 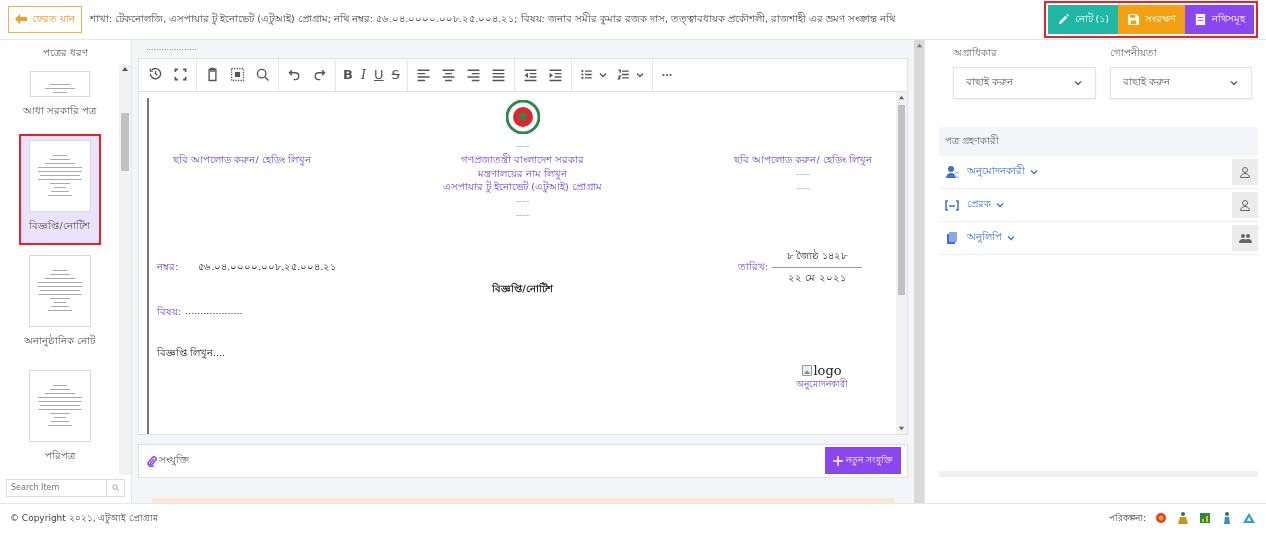 I want to click on letter-type-item: বিজ্ঞপ্তি/নোটিশ, so click(x=59, y=189).